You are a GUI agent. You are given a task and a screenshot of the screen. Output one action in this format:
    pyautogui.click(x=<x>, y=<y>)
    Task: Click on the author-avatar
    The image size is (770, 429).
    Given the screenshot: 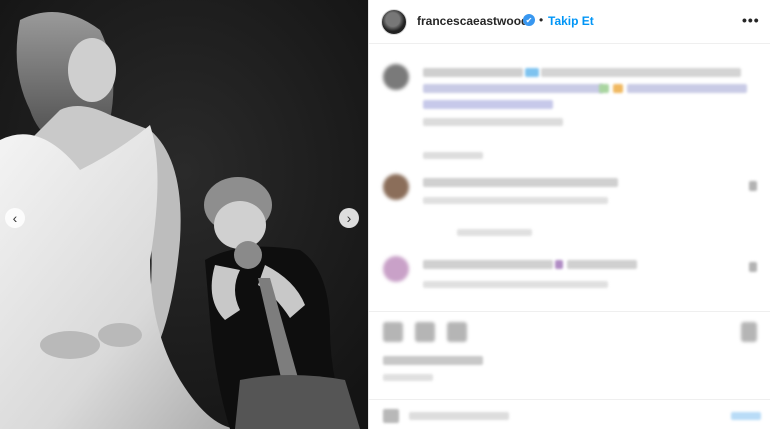 What is the action you would take?
    pyautogui.click(x=394, y=22)
    